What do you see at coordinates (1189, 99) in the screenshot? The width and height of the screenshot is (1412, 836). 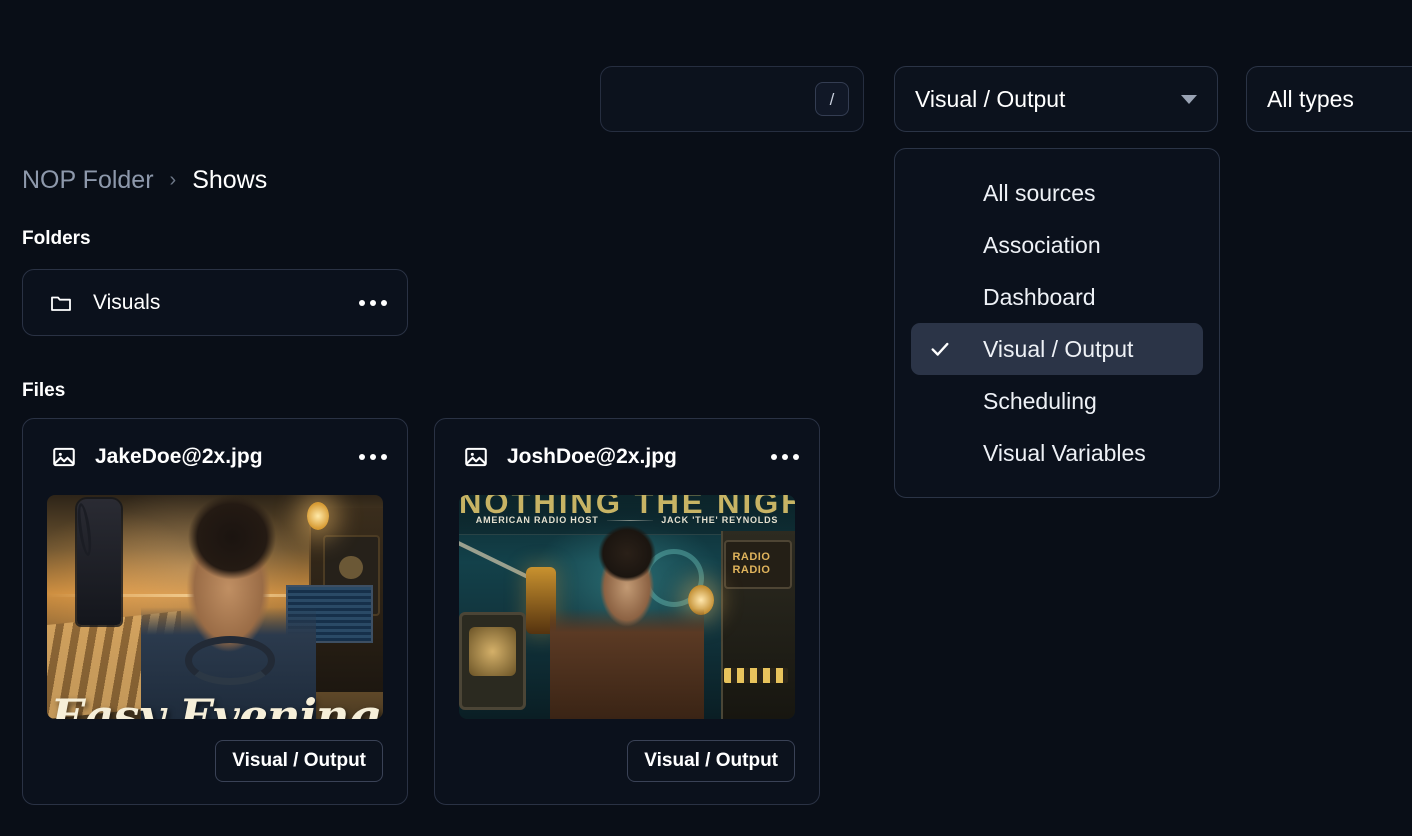 I see `chevron-down-icon` at bounding box center [1189, 99].